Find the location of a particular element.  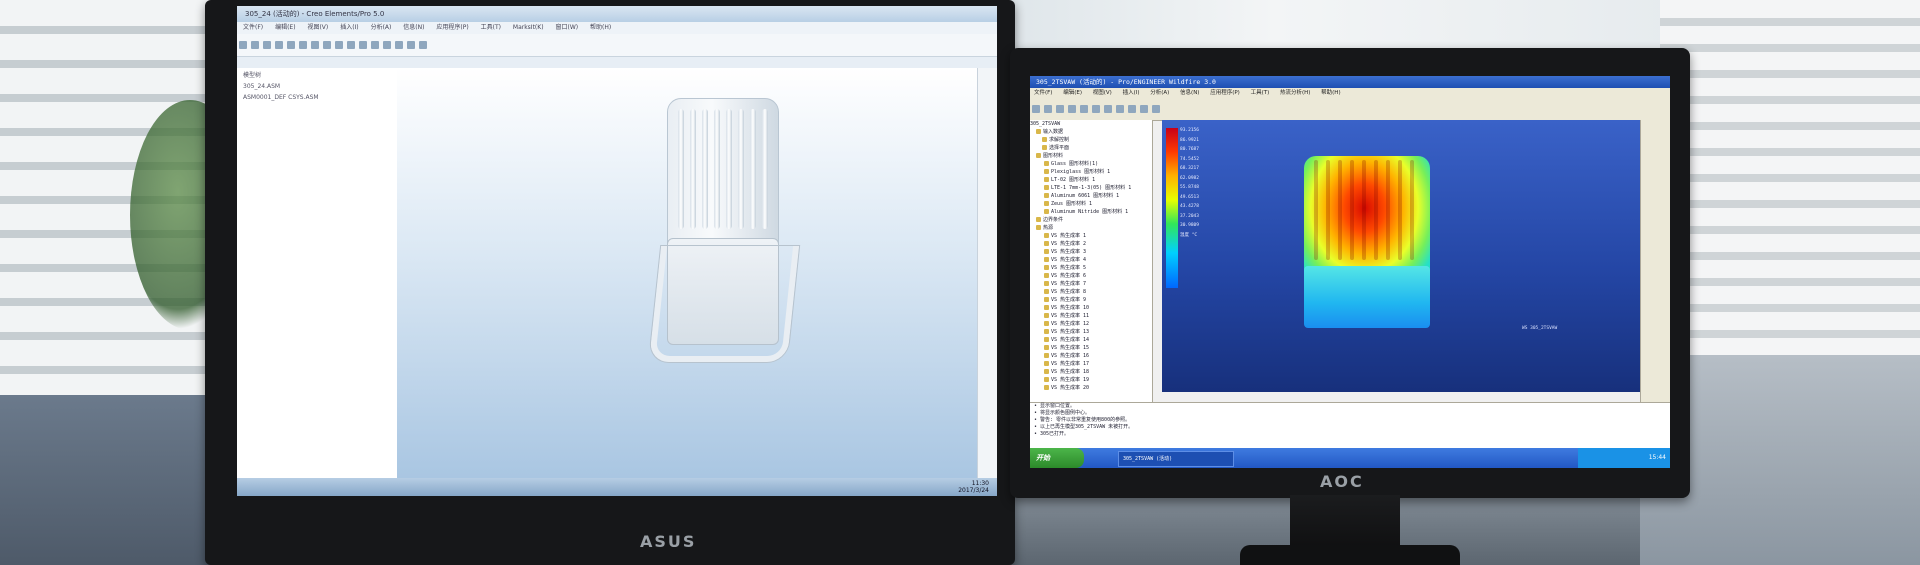

tree-item: LT-02 图形材料 1 is located at coordinates (1091, 180).